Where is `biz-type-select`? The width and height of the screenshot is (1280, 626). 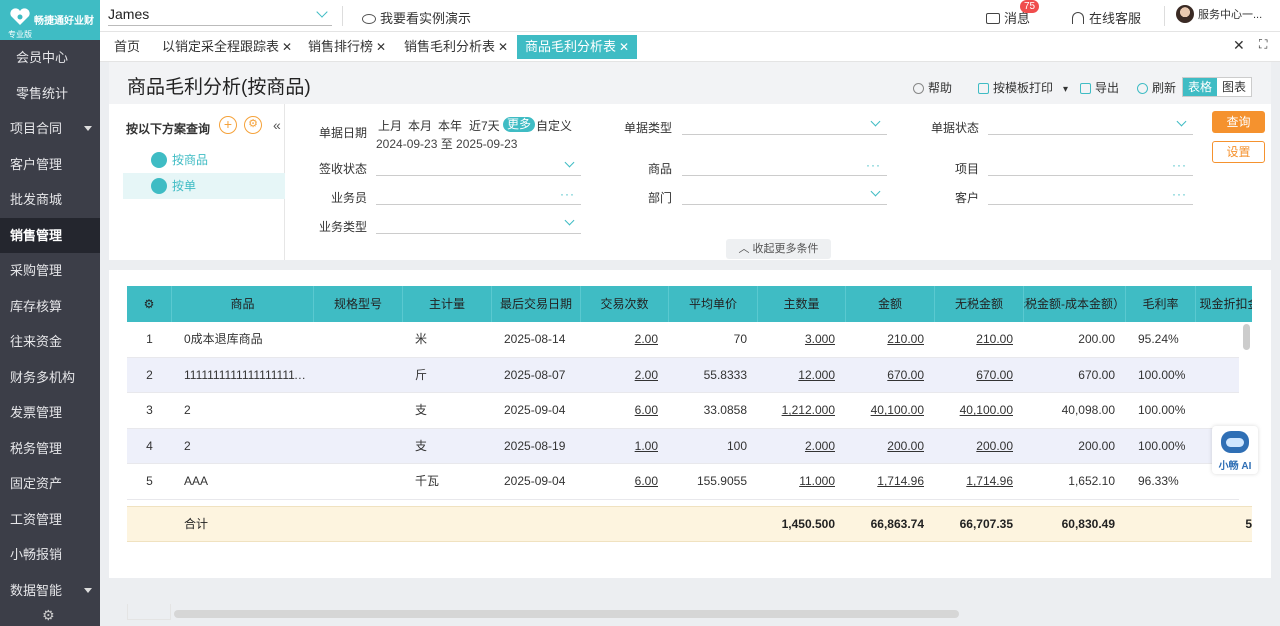
biz-type-select is located at coordinates (478, 224).